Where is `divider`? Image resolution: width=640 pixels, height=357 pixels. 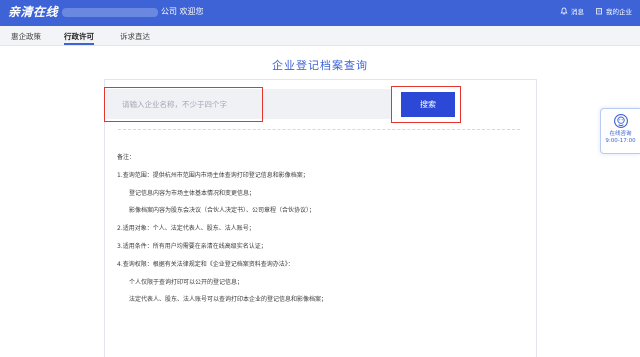 divider is located at coordinates (319, 129).